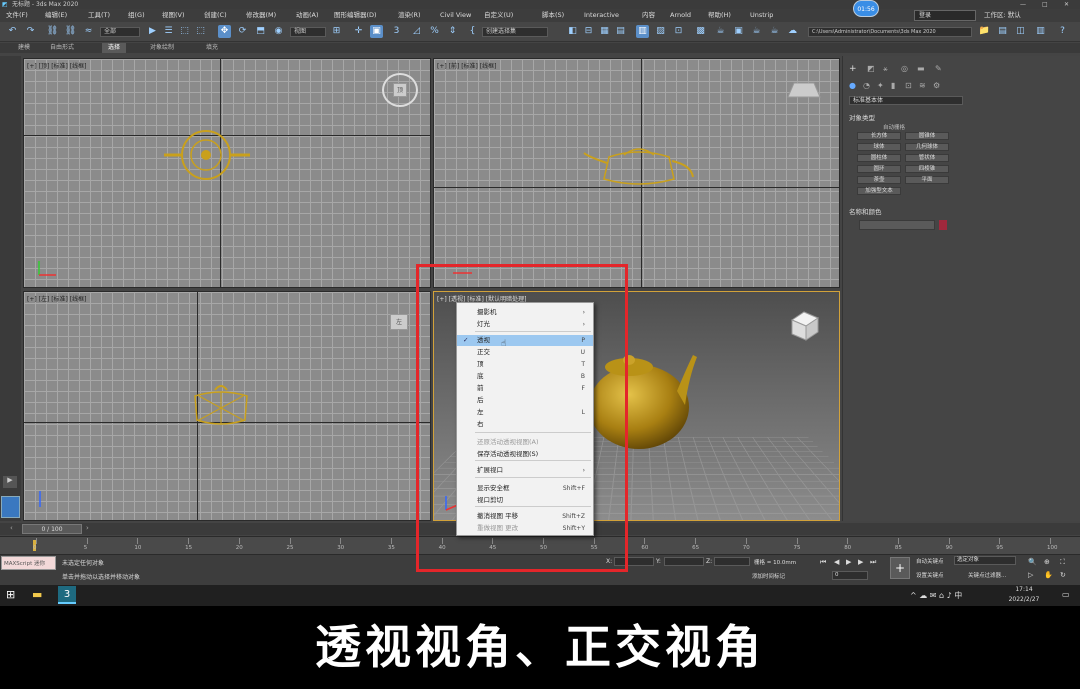 The height and width of the screenshot is (689, 1080). I want to click on menu-animation: 动画(A), so click(307, 15).